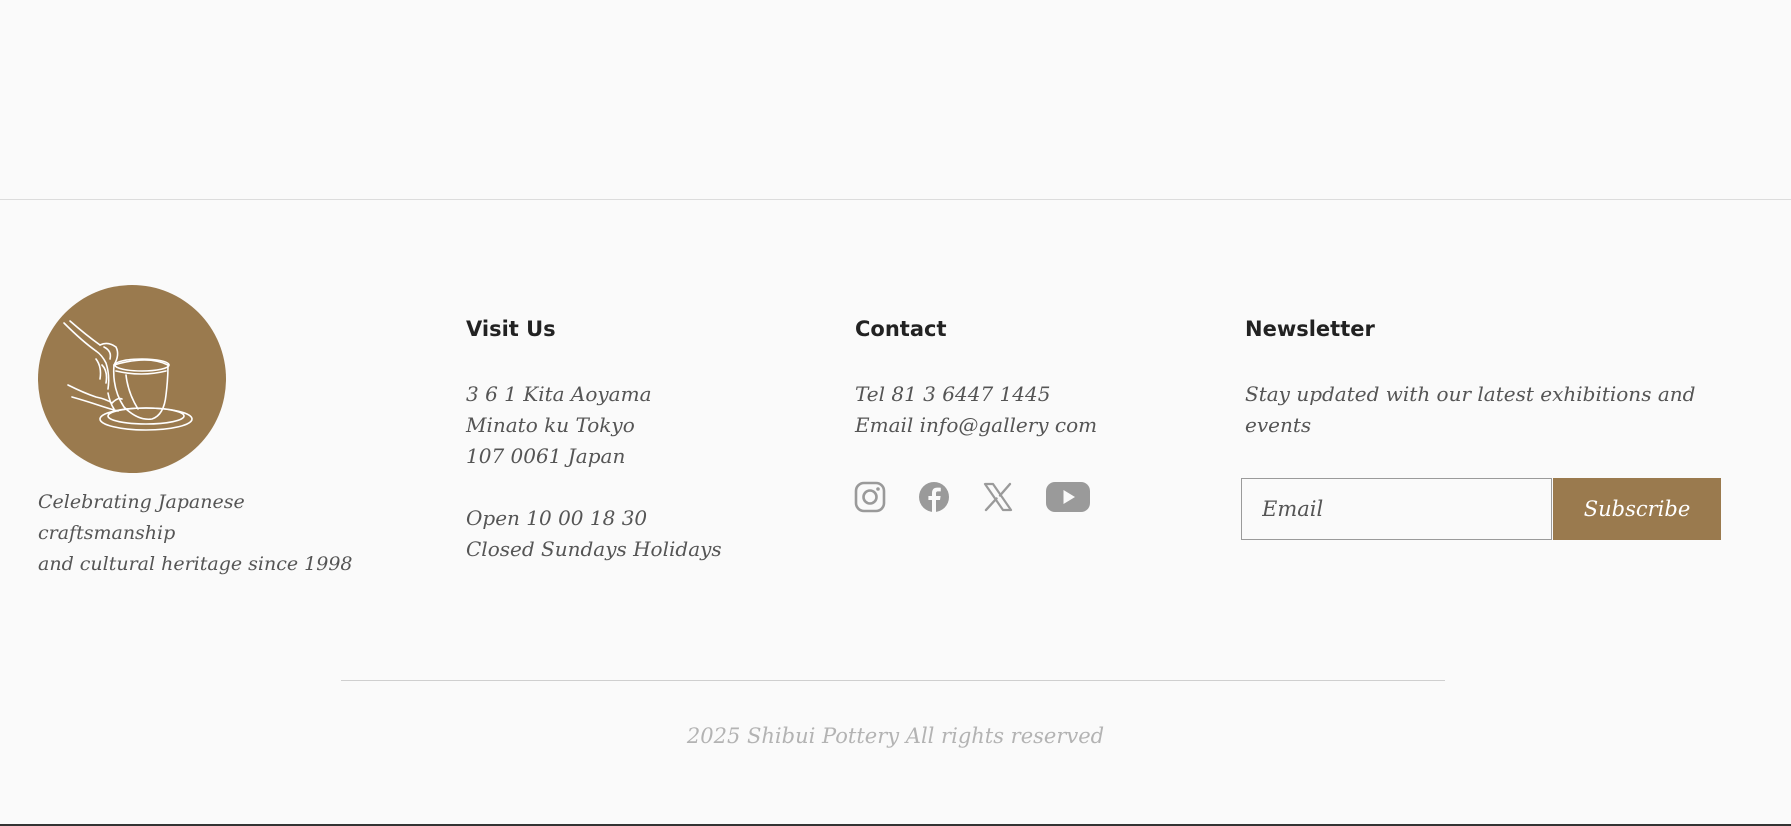 This screenshot has width=1791, height=826. Describe the element at coordinates (559, 394) in the screenshot. I see `address-line-1: 3 6 1 Kita Aoyama` at that location.